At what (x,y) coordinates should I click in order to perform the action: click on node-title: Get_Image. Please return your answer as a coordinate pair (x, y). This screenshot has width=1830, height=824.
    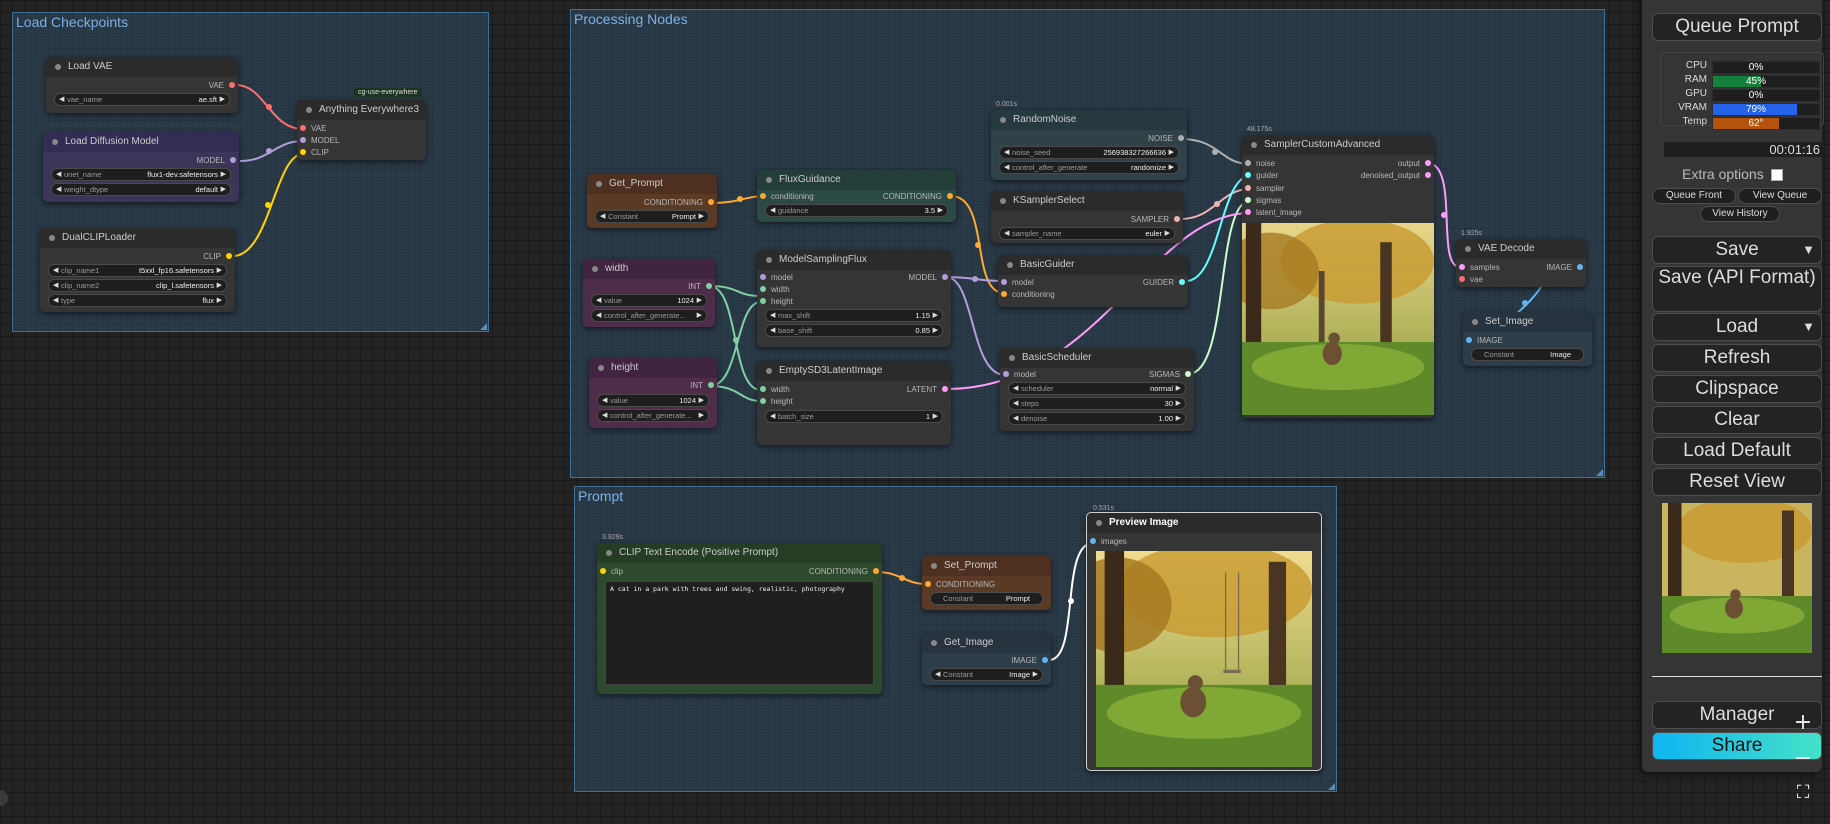
    Looking at the image, I should click on (986, 643).